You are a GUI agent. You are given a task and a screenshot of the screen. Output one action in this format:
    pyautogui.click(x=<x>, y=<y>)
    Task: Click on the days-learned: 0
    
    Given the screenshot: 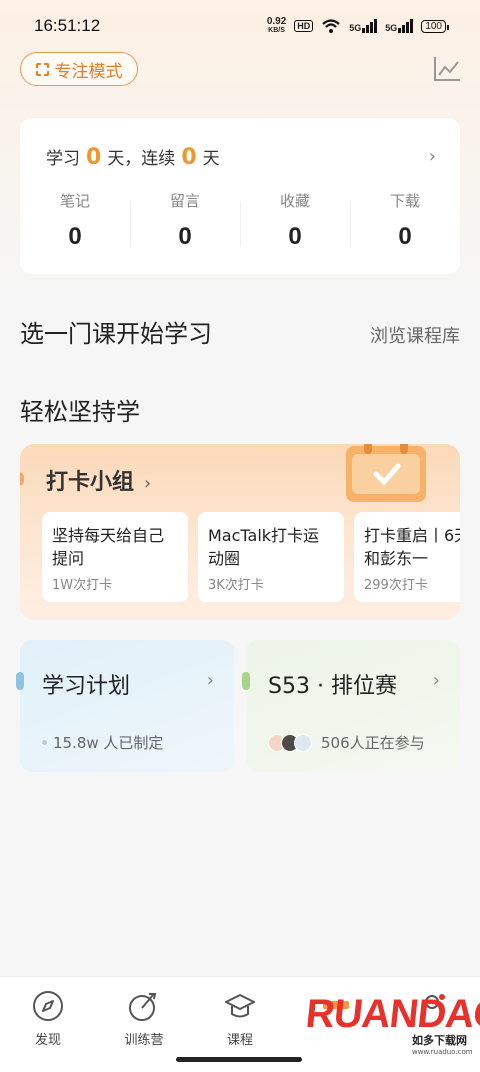 What is the action you would take?
    pyautogui.click(x=94, y=157)
    